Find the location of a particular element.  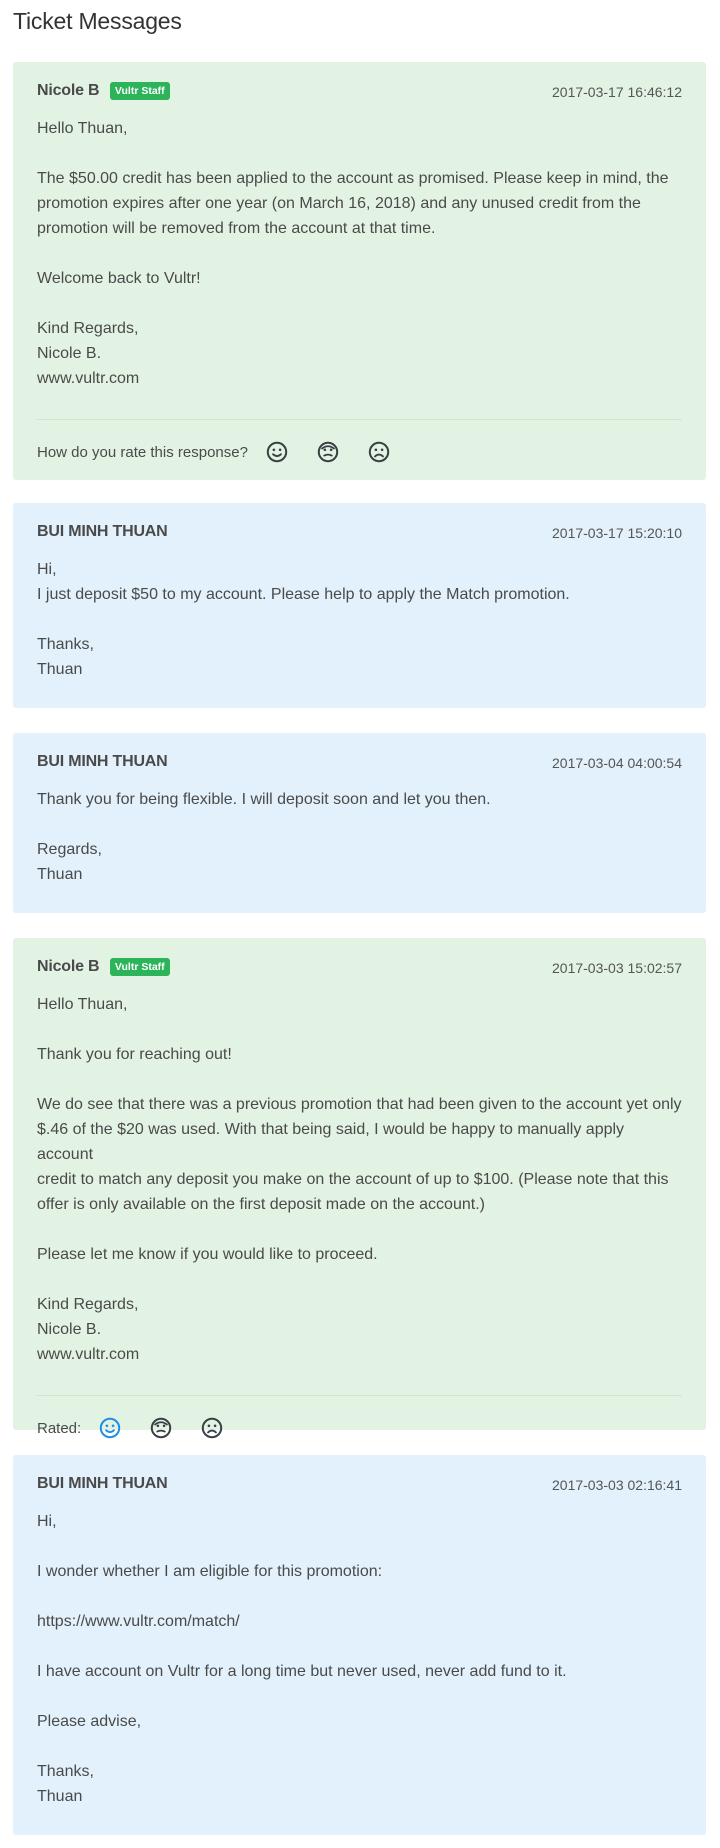

message-line: Please advise, is located at coordinates (89, 1721).